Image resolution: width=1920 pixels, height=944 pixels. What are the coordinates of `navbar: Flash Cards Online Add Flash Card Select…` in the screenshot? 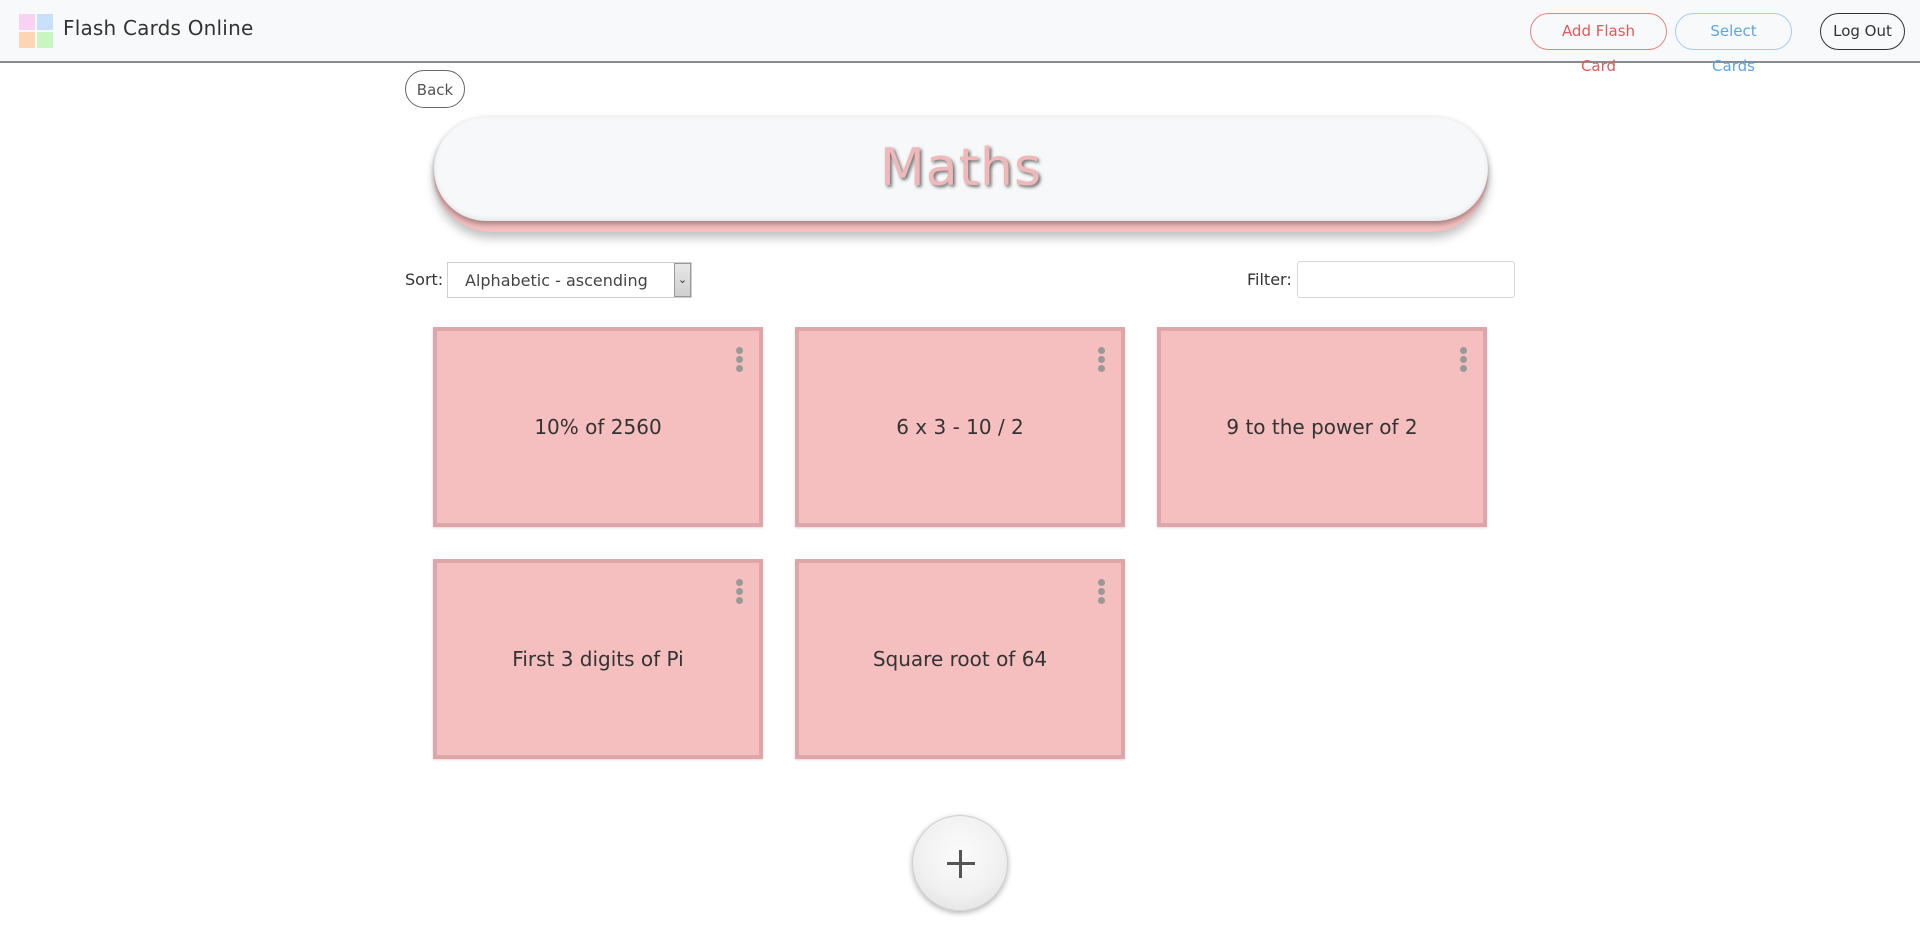 It's located at (960, 37).